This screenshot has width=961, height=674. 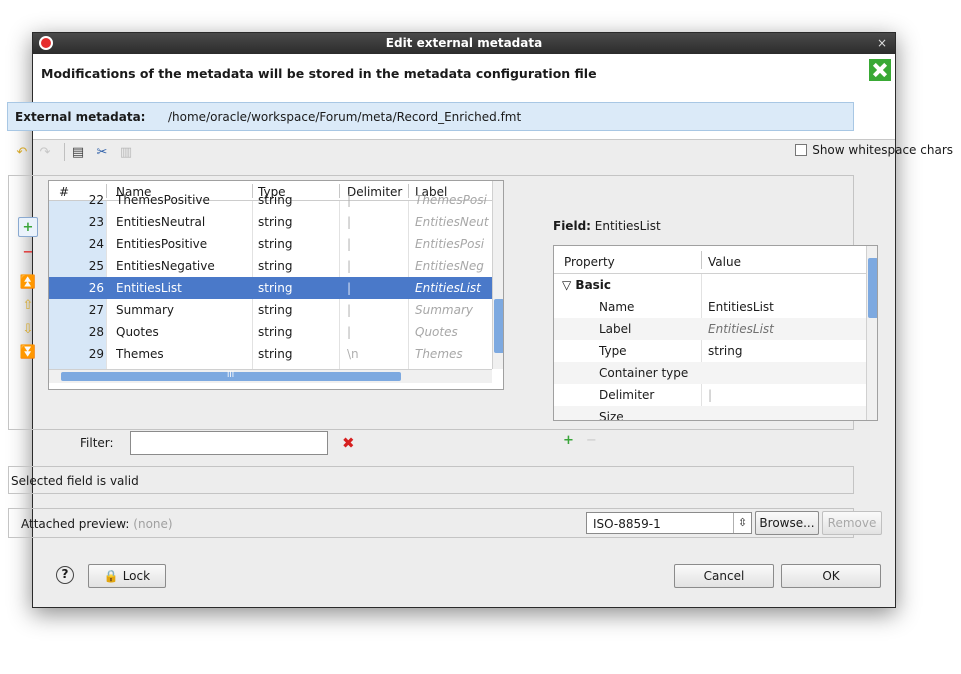 What do you see at coordinates (710, 413) in the screenshot?
I see `property-row: Size` at bounding box center [710, 413].